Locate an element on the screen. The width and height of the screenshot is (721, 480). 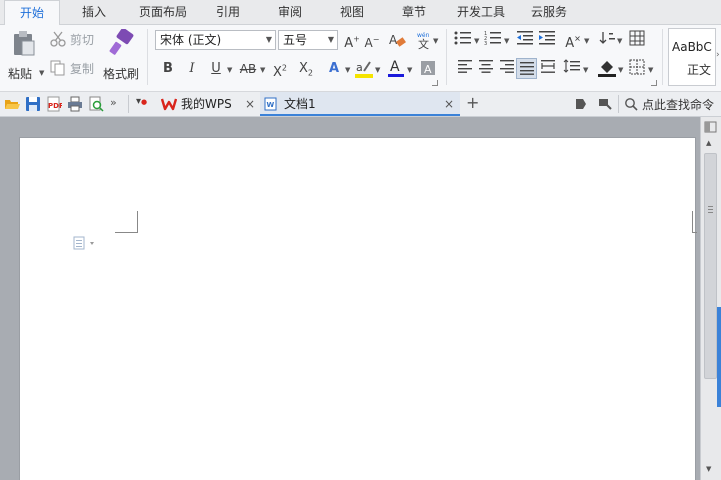
divider is located at coordinates (618, 104).